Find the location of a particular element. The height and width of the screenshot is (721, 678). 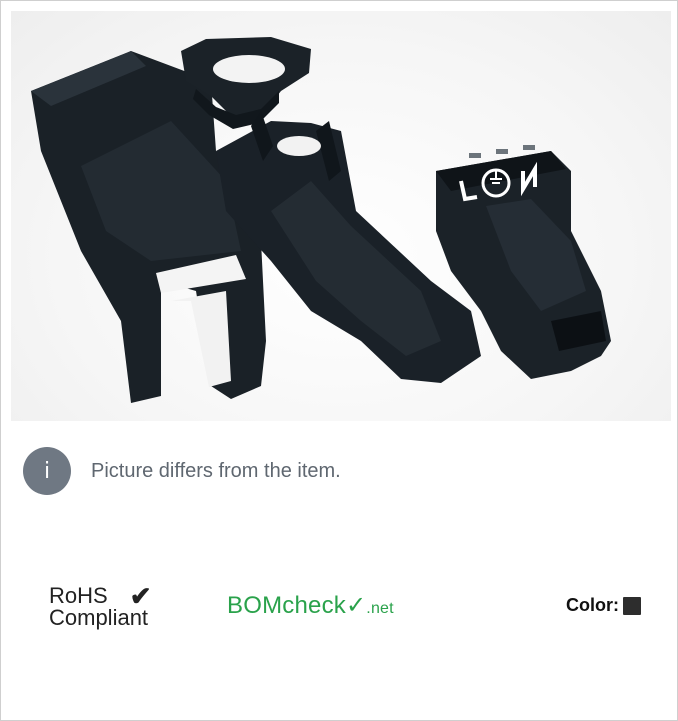

color-indicator: Color: is located at coordinates (603, 605).